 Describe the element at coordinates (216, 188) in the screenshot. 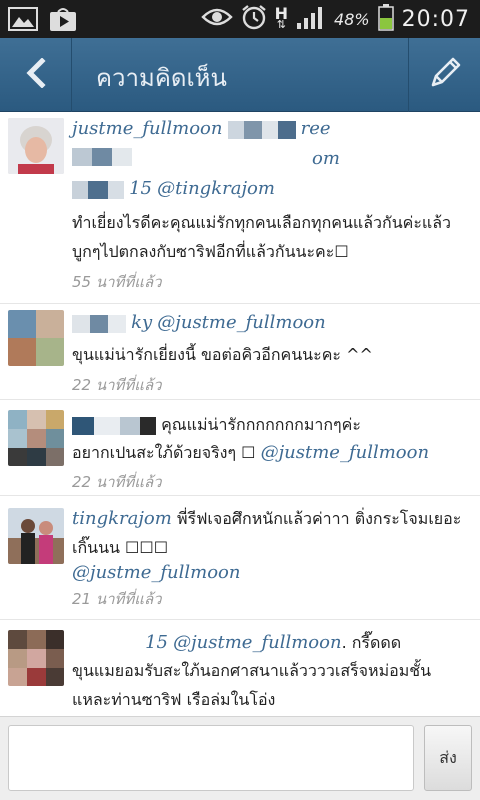

I see `mention-link: @tingkrajom` at that location.